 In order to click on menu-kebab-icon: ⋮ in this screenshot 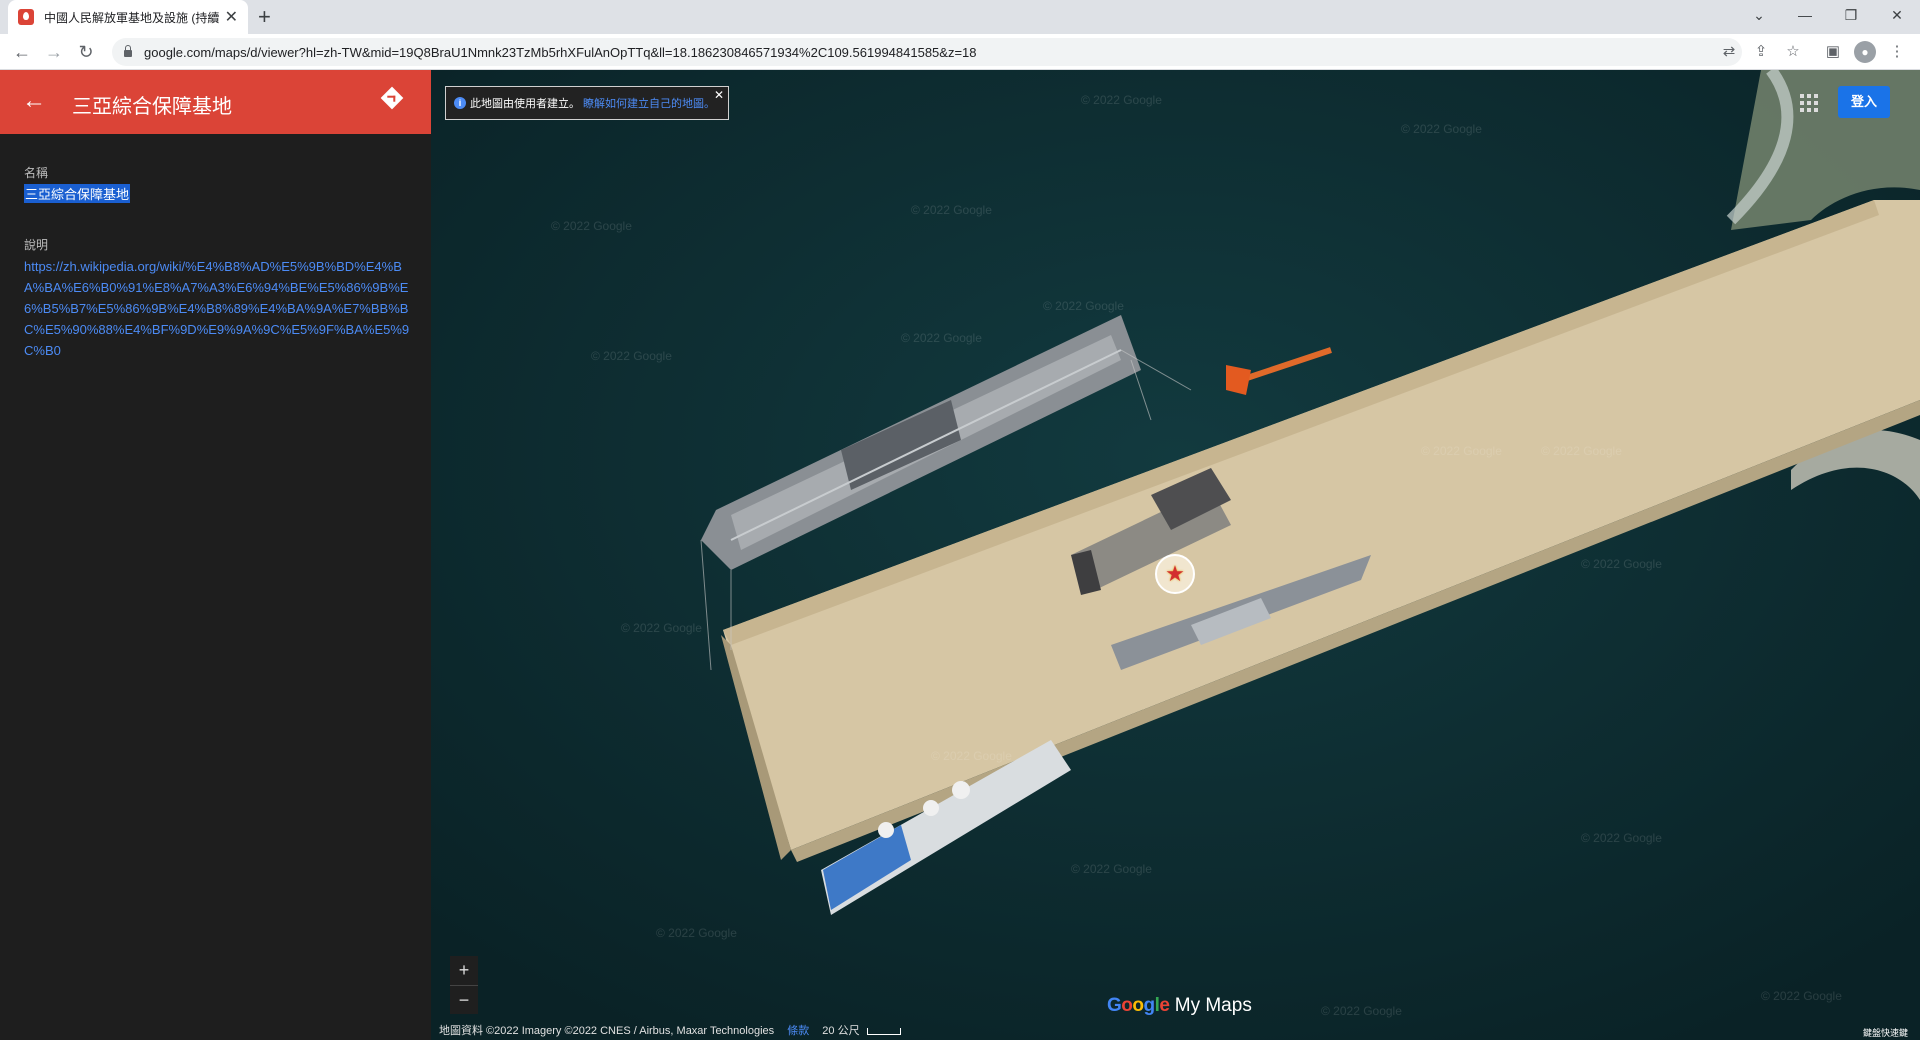, I will do `click(1897, 52)`.